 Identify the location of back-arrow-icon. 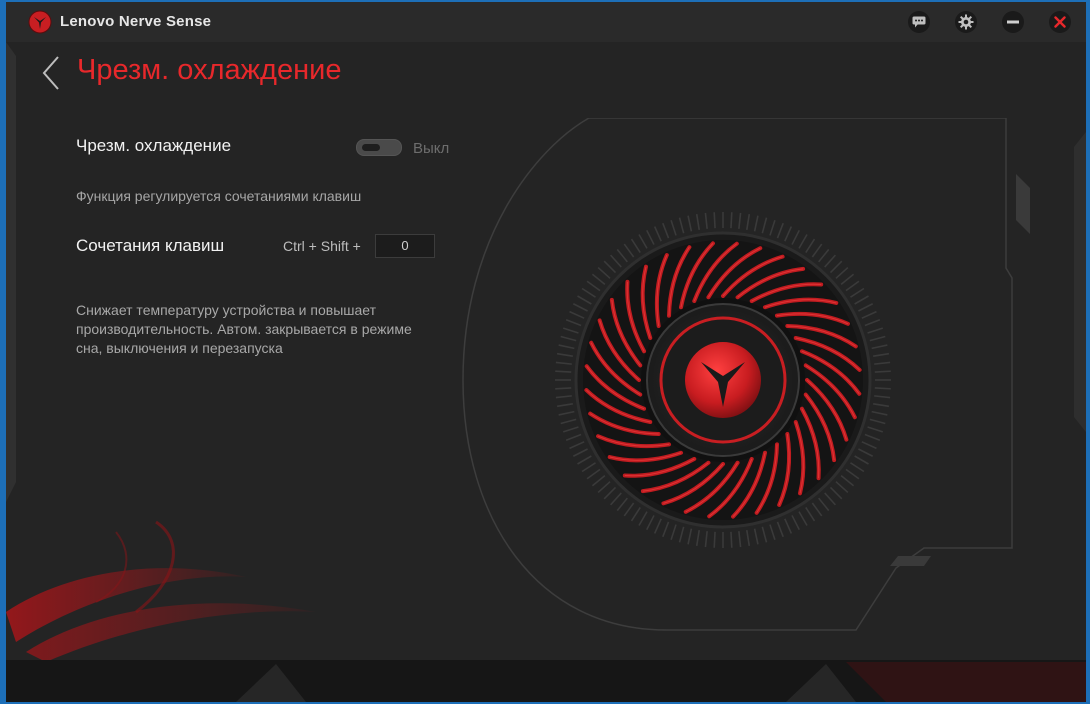
(51, 73).